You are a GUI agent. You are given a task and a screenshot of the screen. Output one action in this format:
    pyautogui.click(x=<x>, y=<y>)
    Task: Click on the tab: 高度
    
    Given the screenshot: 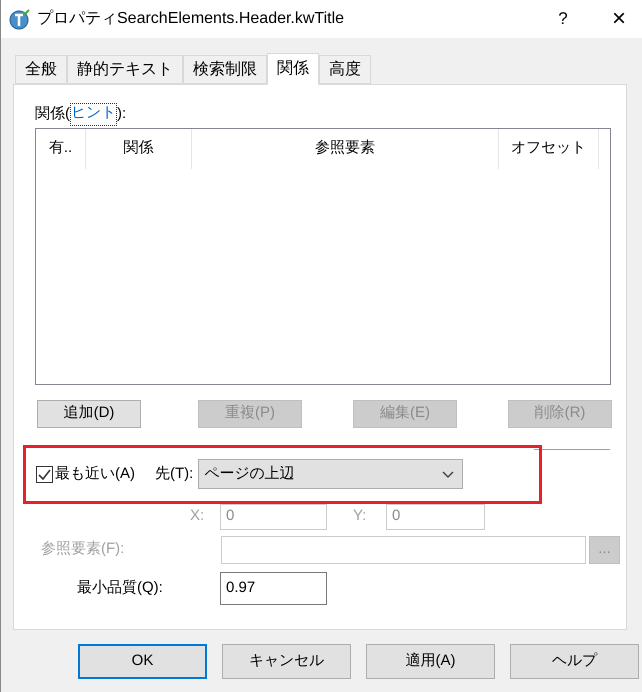 What is the action you would take?
    pyautogui.click(x=345, y=69)
    